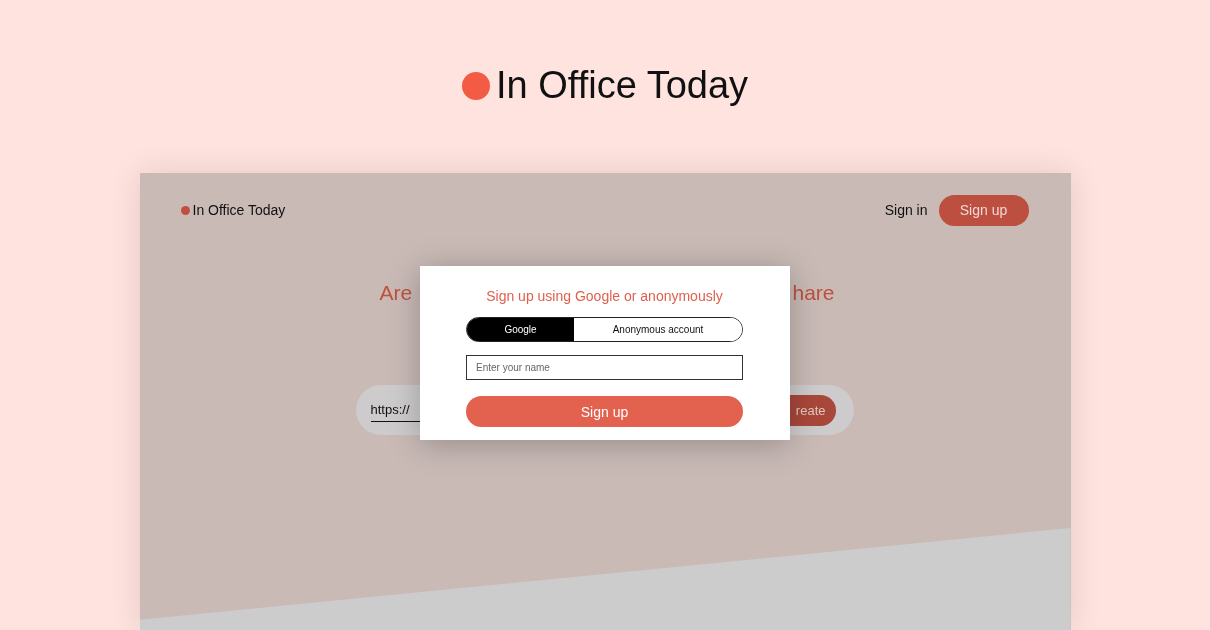  What do you see at coordinates (396, 293) in the screenshot?
I see `headline-text: Are` at bounding box center [396, 293].